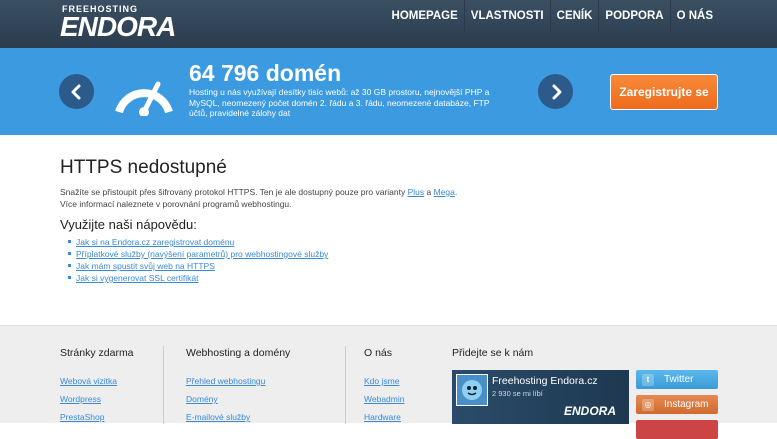  Describe the element at coordinates (574, 16) in the screenshot. I see `nav-cenik: CENÍK` at that location.